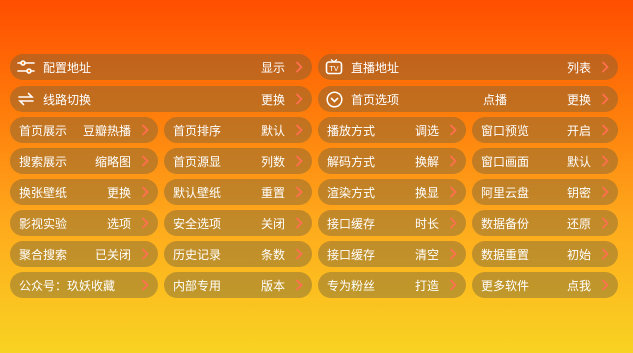 The image size is (633, 353). What do you see at coordinates (118, 192) in the screenshot?
I see `setting-value: 更换` at bounding box center [118, 192].